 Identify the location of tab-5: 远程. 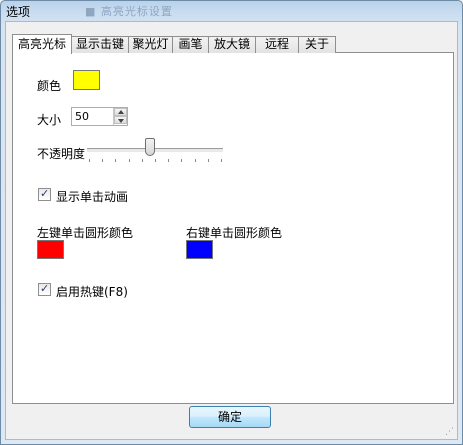
(277, 44).